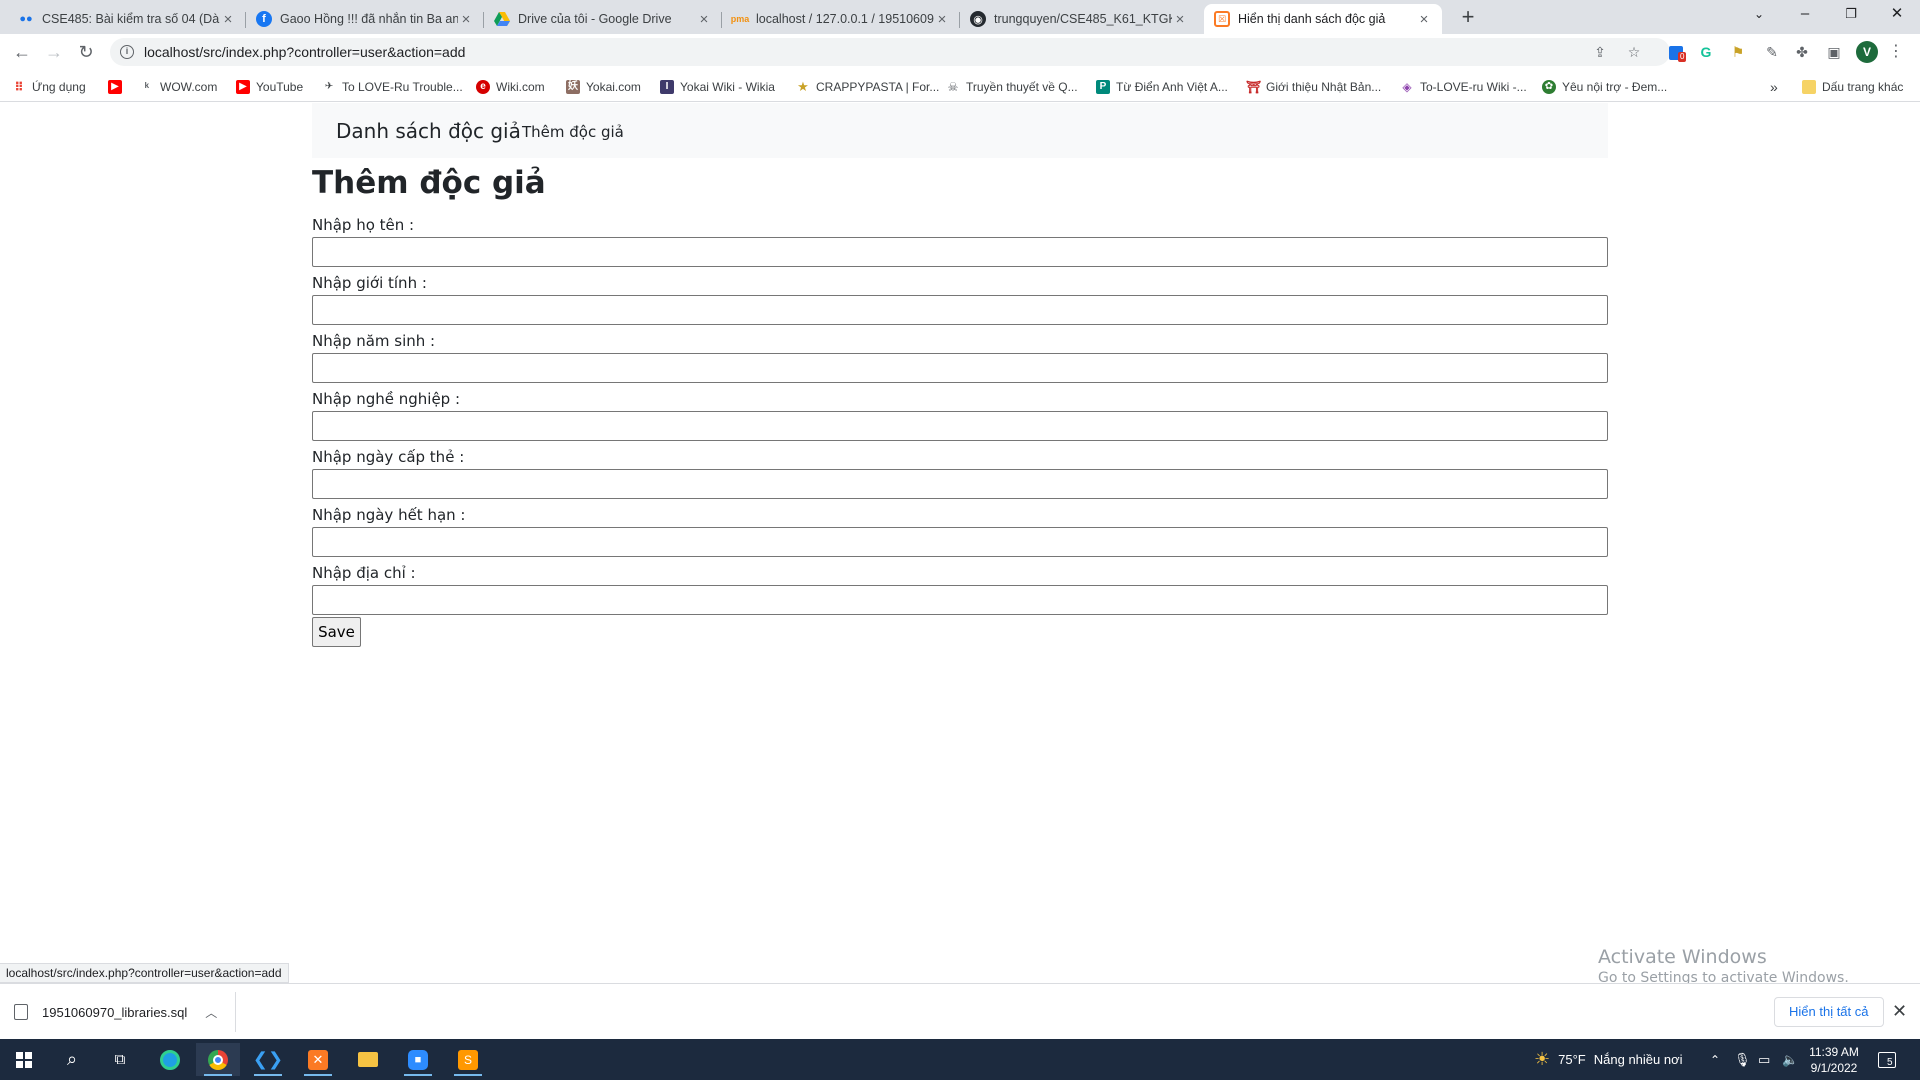  Describe the element at coordinates (1774, 87) in the screenshot. I see `bookmarks-overflow-icon: »` at that location.